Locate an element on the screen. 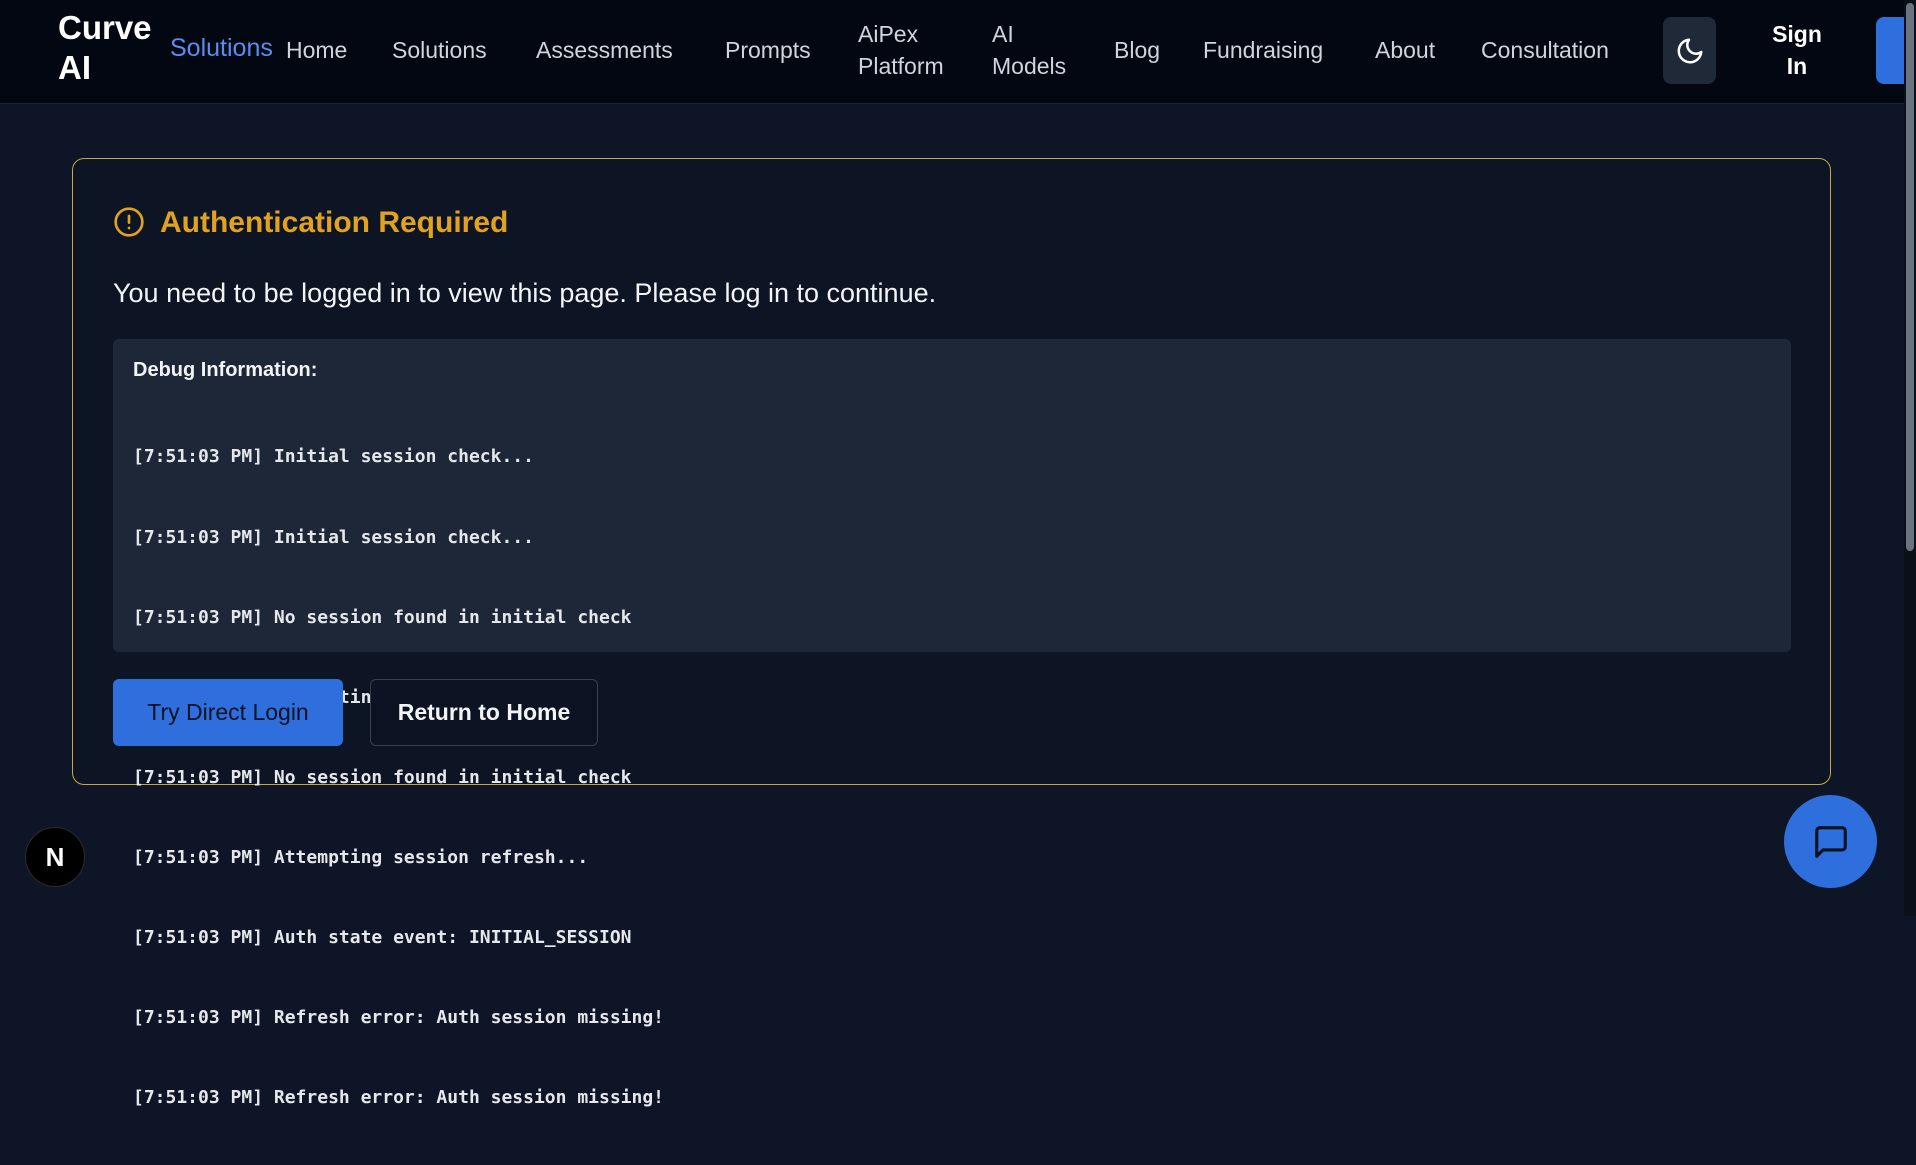 The height and width of the screenshot is (1165, 1916). nav-ai-models: AI Models is located at coordinates (1037, 50).